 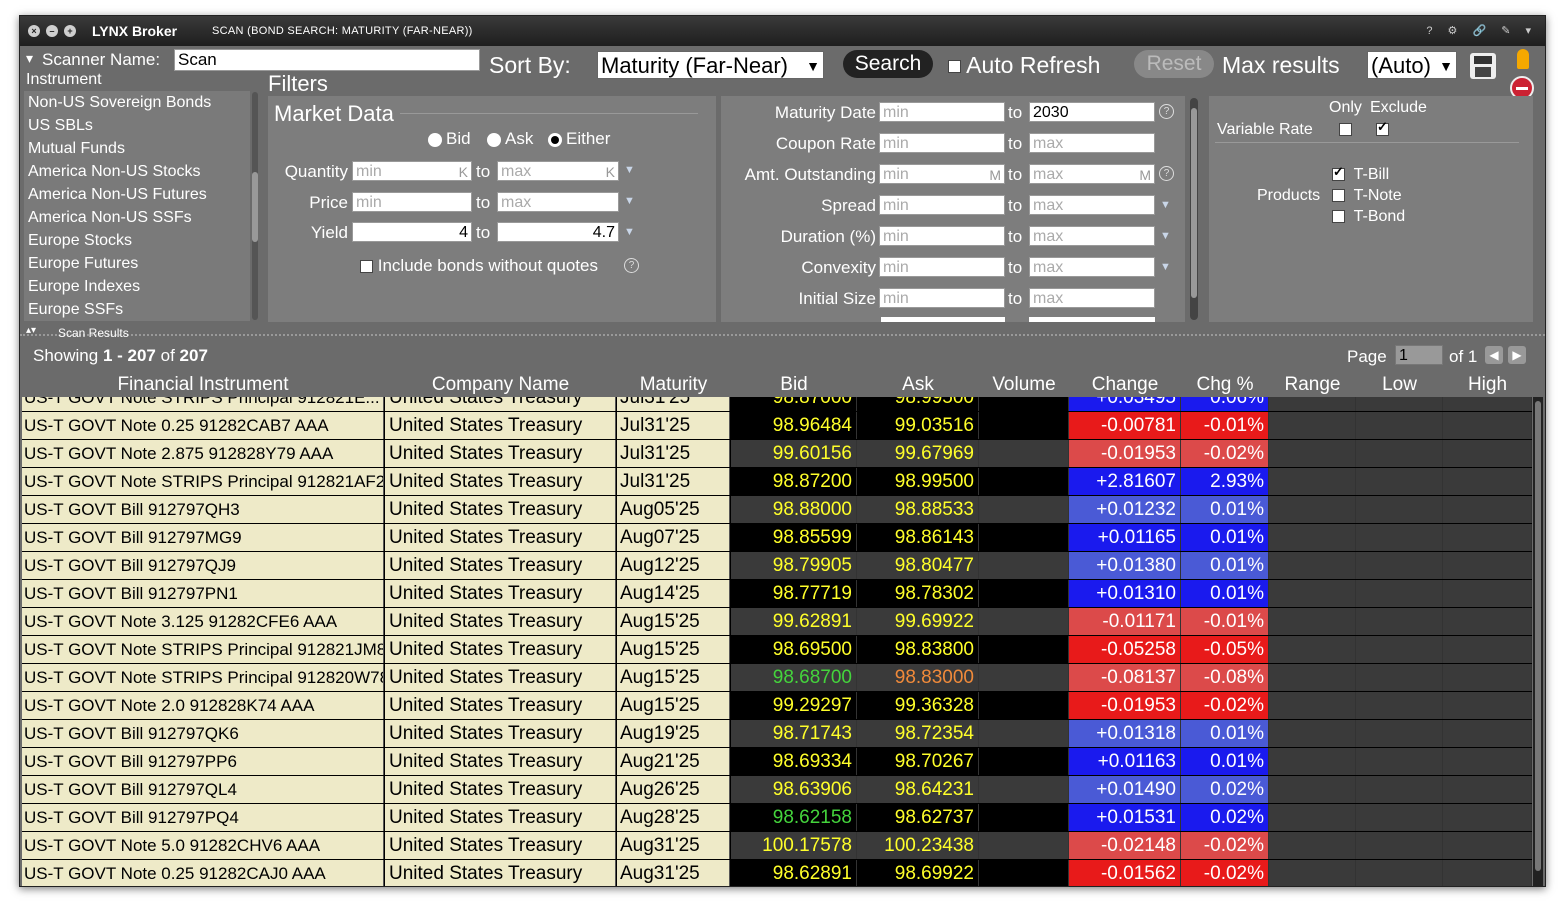 What do you see at coordinates (52, 31) in the screenshot?
I see `minimize-icon: –` at bounding box center [52, 31].